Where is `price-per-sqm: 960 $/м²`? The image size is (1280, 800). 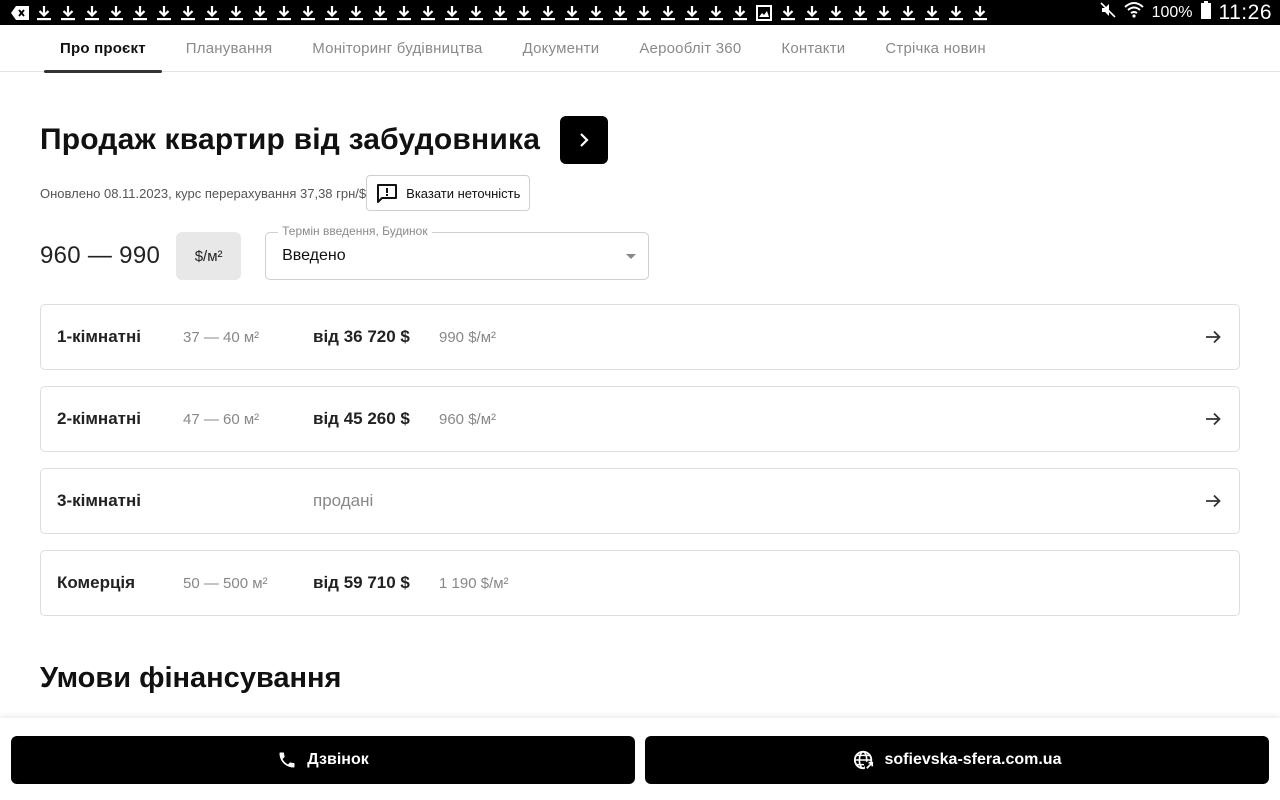
price-per-sqm: 960 $/м² is located at coordinates (468, 419).